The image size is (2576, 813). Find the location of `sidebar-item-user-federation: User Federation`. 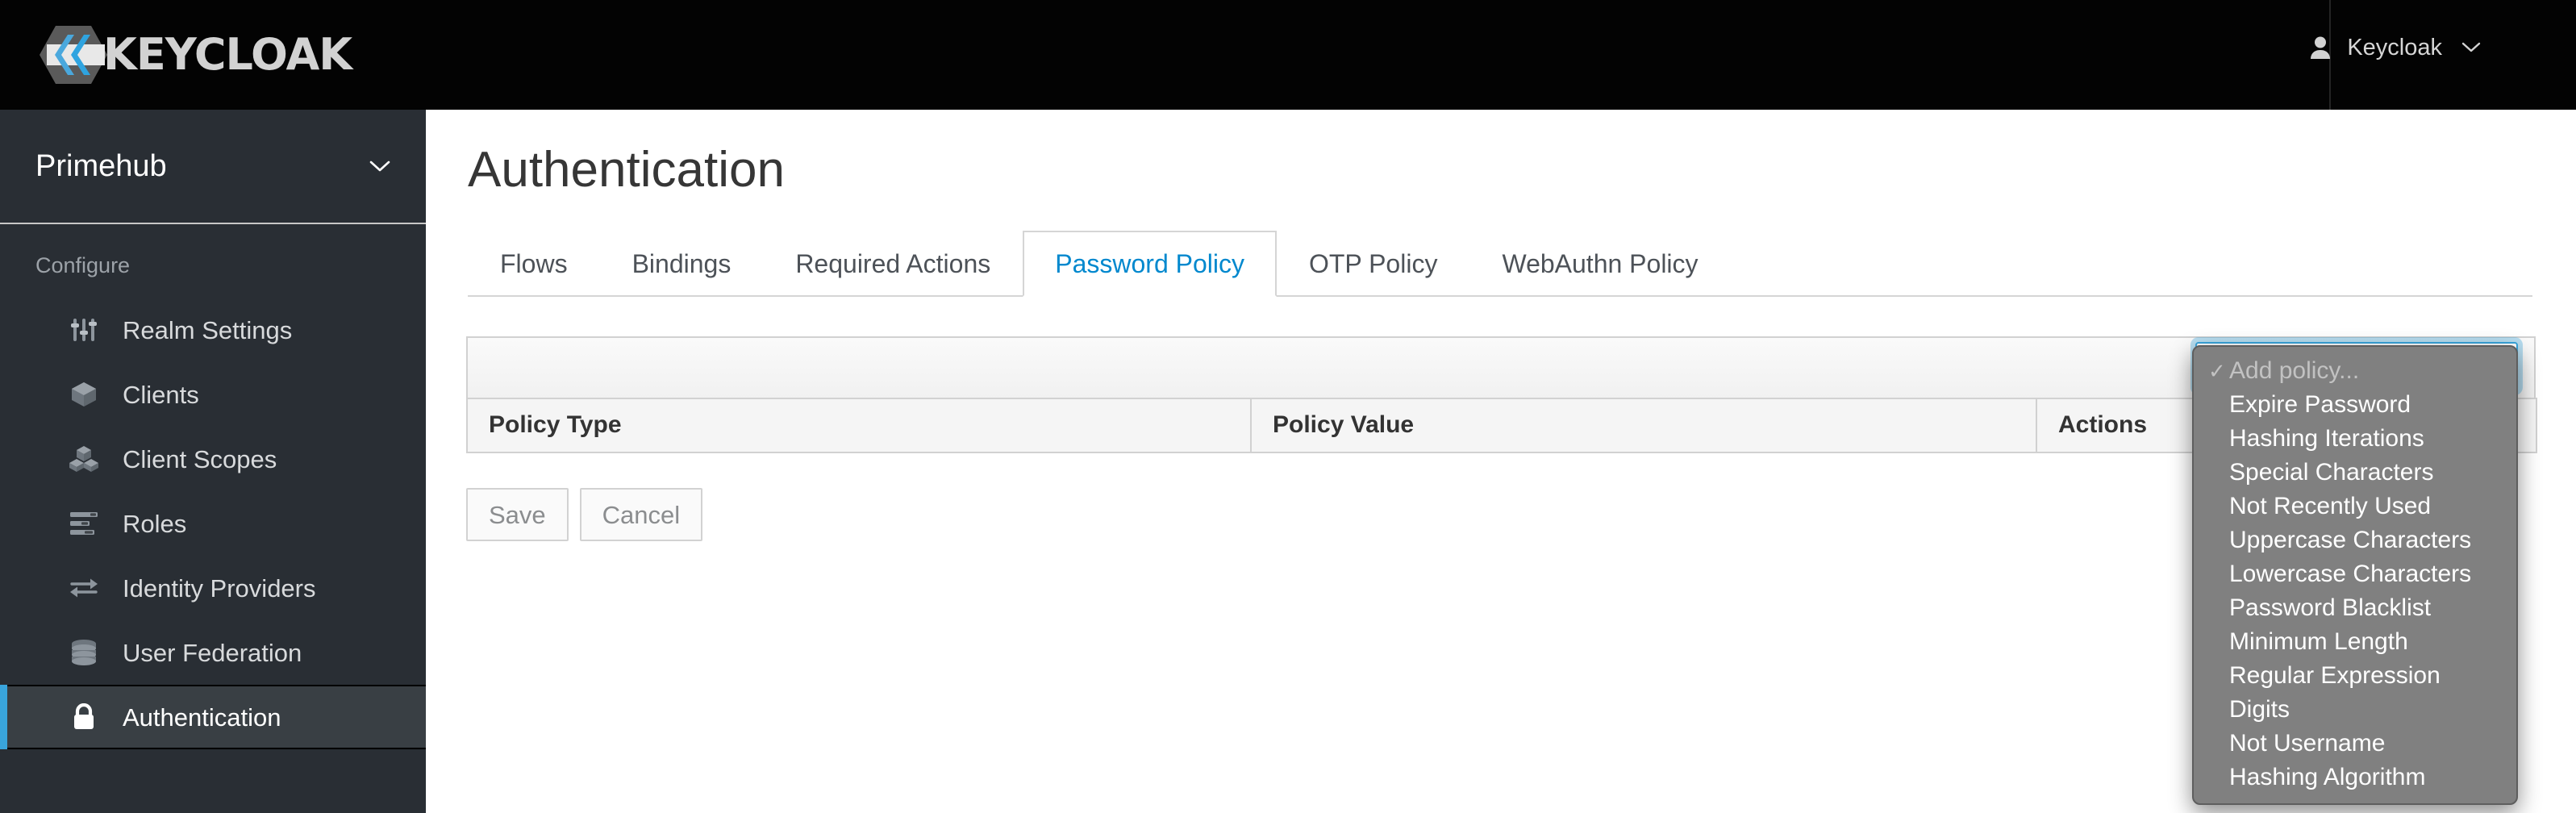

sidebar-item-user-federation: User Federation is located at coordinates (213, 652).